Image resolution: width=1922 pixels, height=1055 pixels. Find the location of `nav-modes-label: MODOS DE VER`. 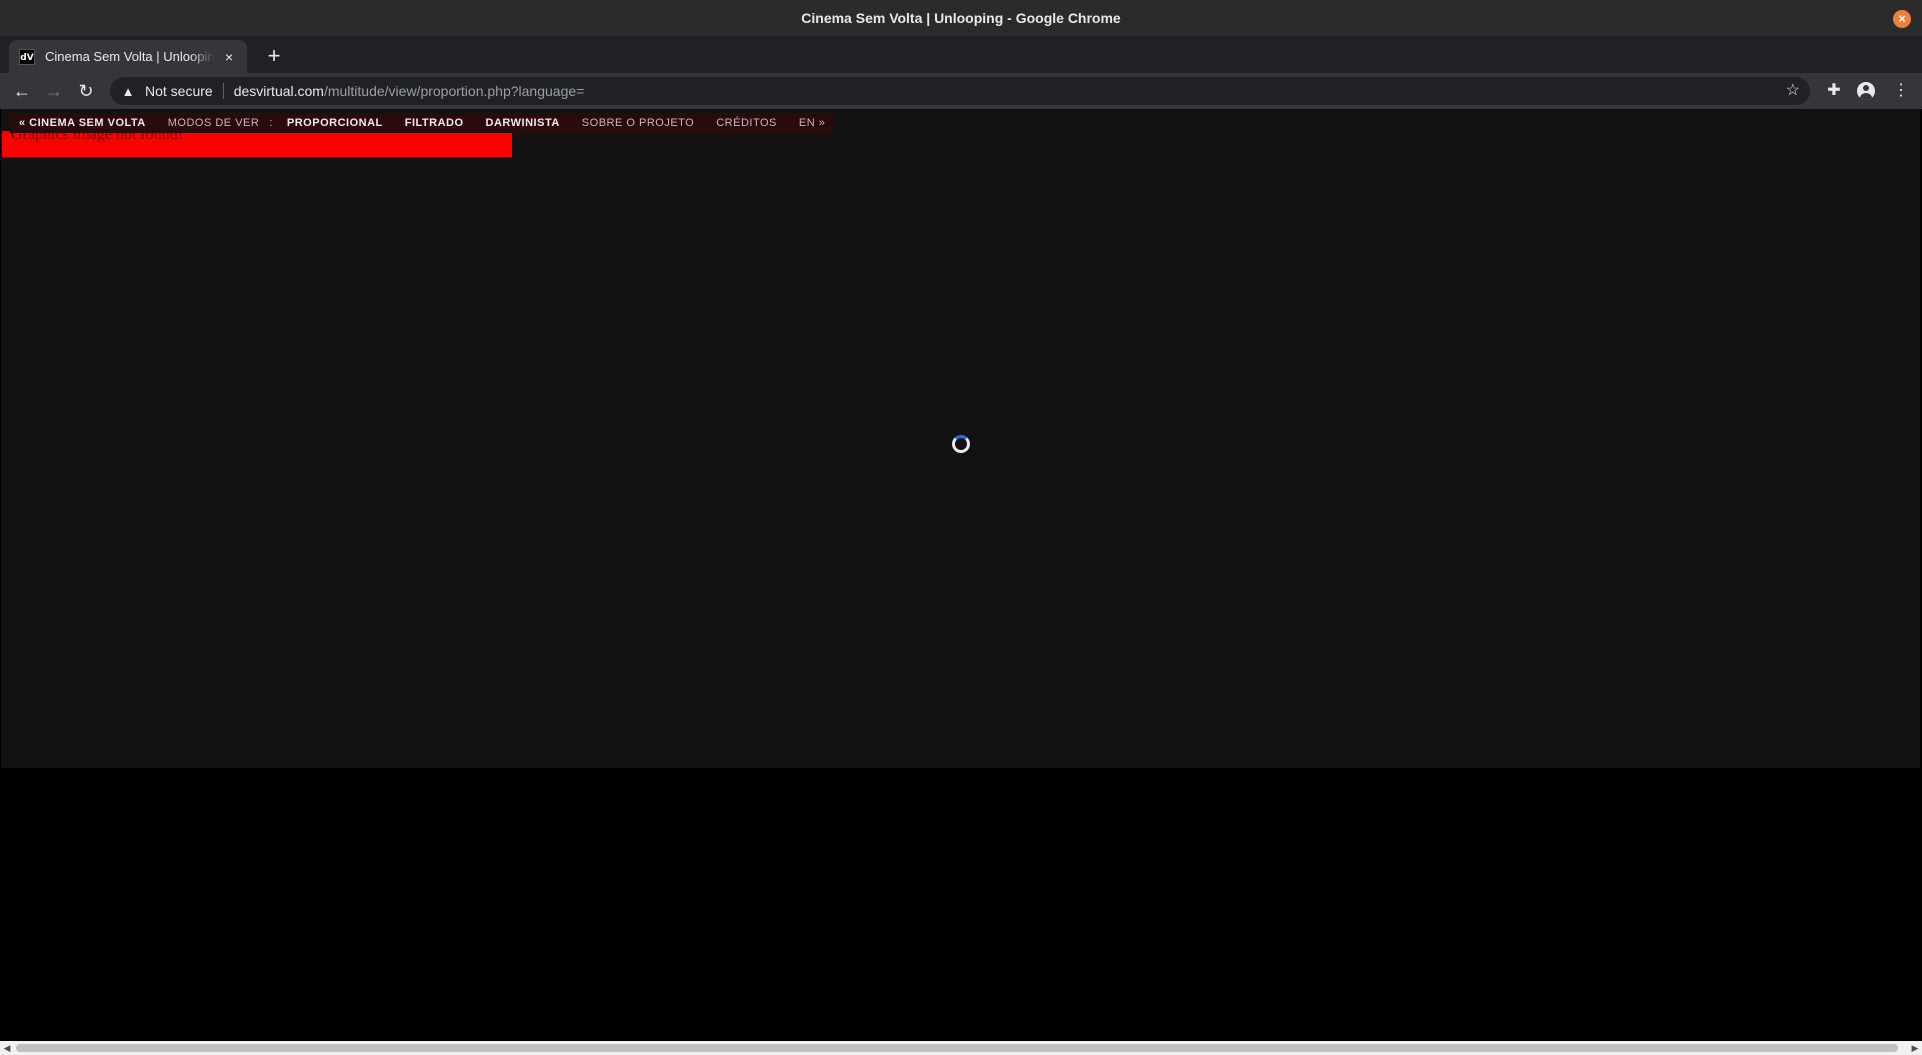

nav-modes-label: MODOS DE VER is located at coordinates (213, 123).